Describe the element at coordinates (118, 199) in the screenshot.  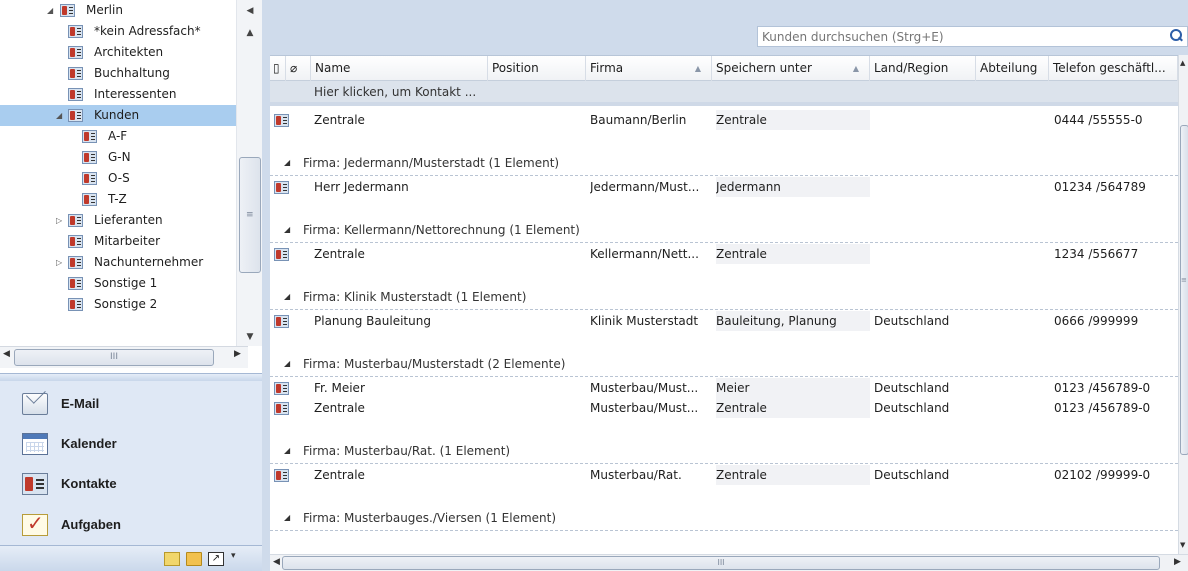
I see `folder-item: T-Z` at that location.